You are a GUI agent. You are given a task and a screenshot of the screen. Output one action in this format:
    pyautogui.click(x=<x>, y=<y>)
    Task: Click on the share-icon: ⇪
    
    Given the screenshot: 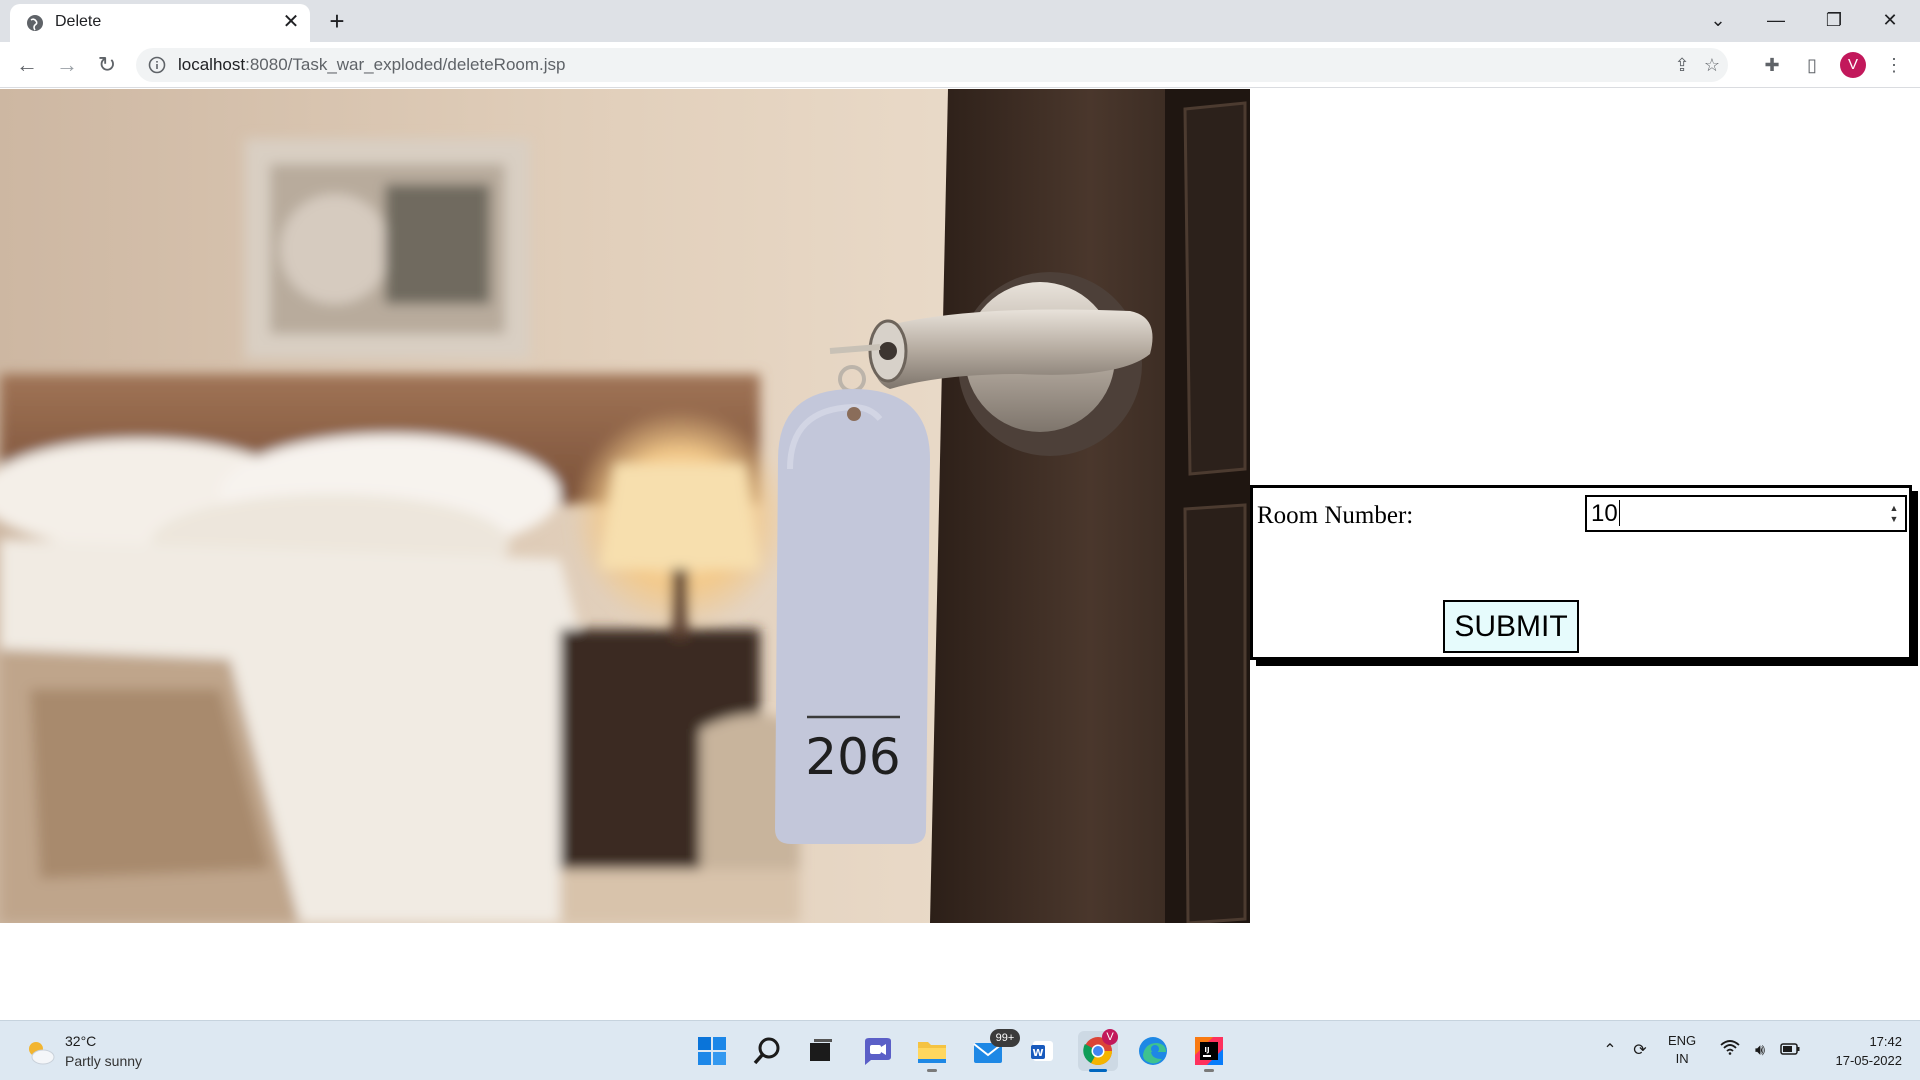 What is the action you would take?
    pyautogui.click(x=1682, y=65)
    